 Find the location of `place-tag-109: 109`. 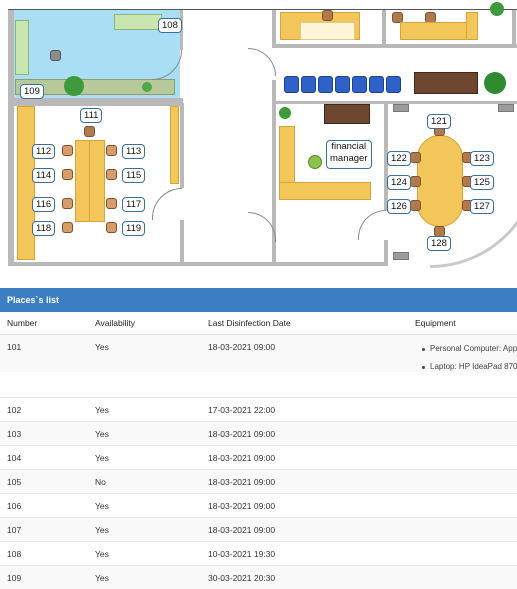

place-tag-109: 109 is located at coordinates (32, 91).